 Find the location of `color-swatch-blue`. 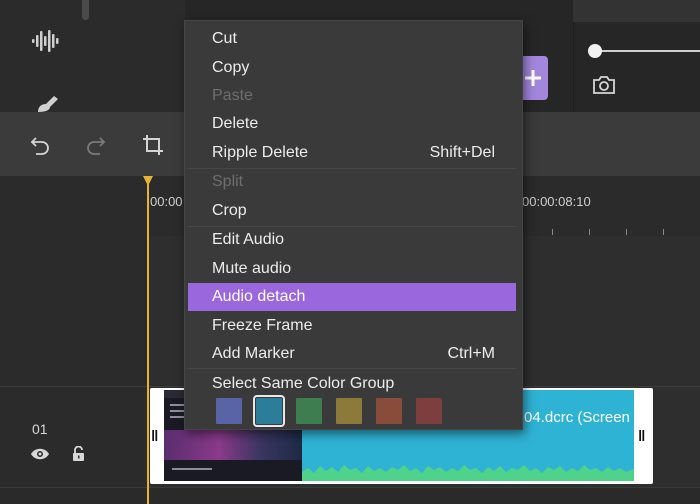

color-swatch-blue is located at coordinates (229, 411).